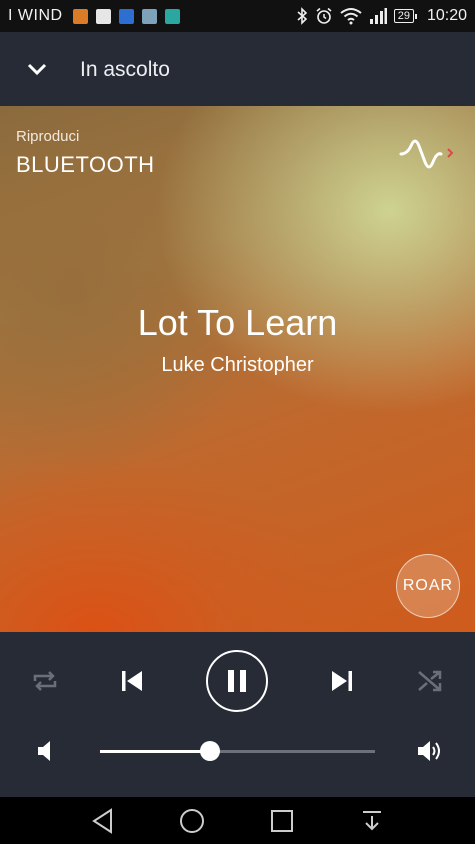 This screenshot has height=844, width=475. I want to click on shuffle-icon, so click(430, 681).